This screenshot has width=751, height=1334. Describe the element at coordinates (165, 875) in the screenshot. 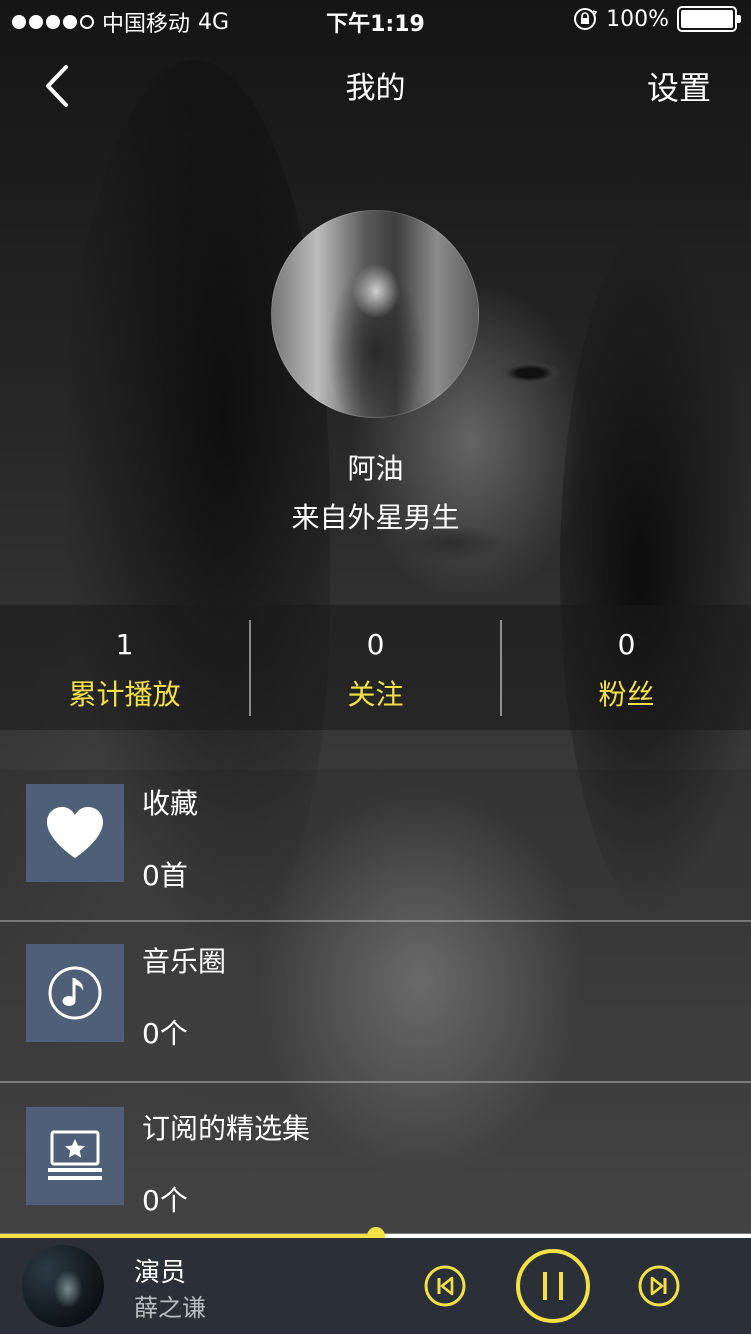

I see `list-item-count: 0首` at that location.